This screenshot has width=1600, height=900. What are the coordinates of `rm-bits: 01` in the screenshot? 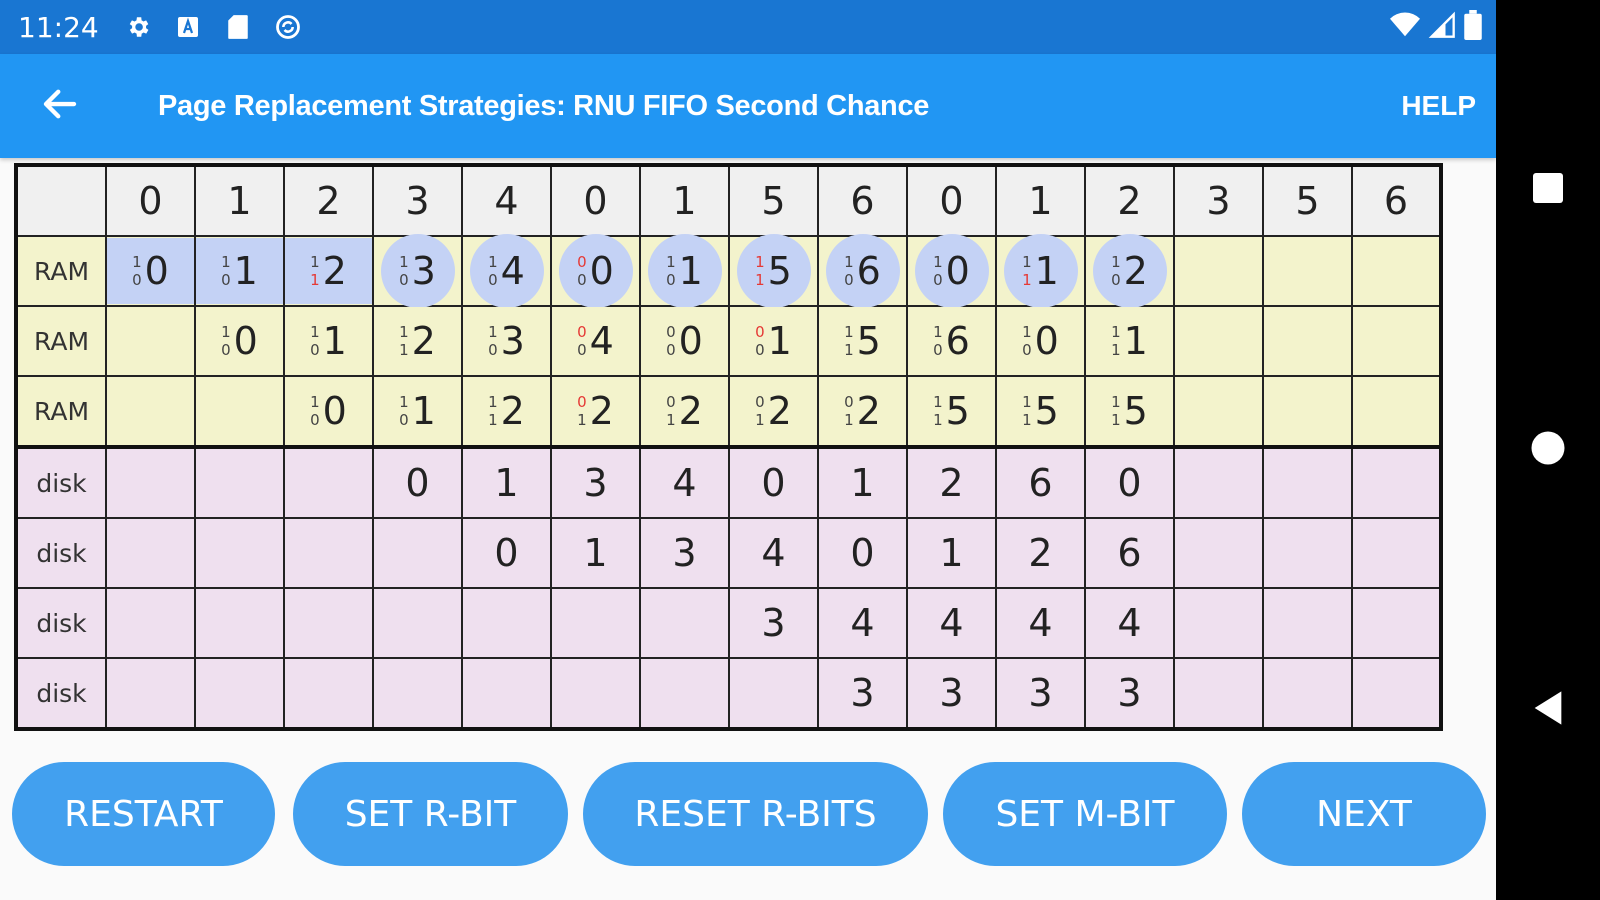 It's located at (760, 411).